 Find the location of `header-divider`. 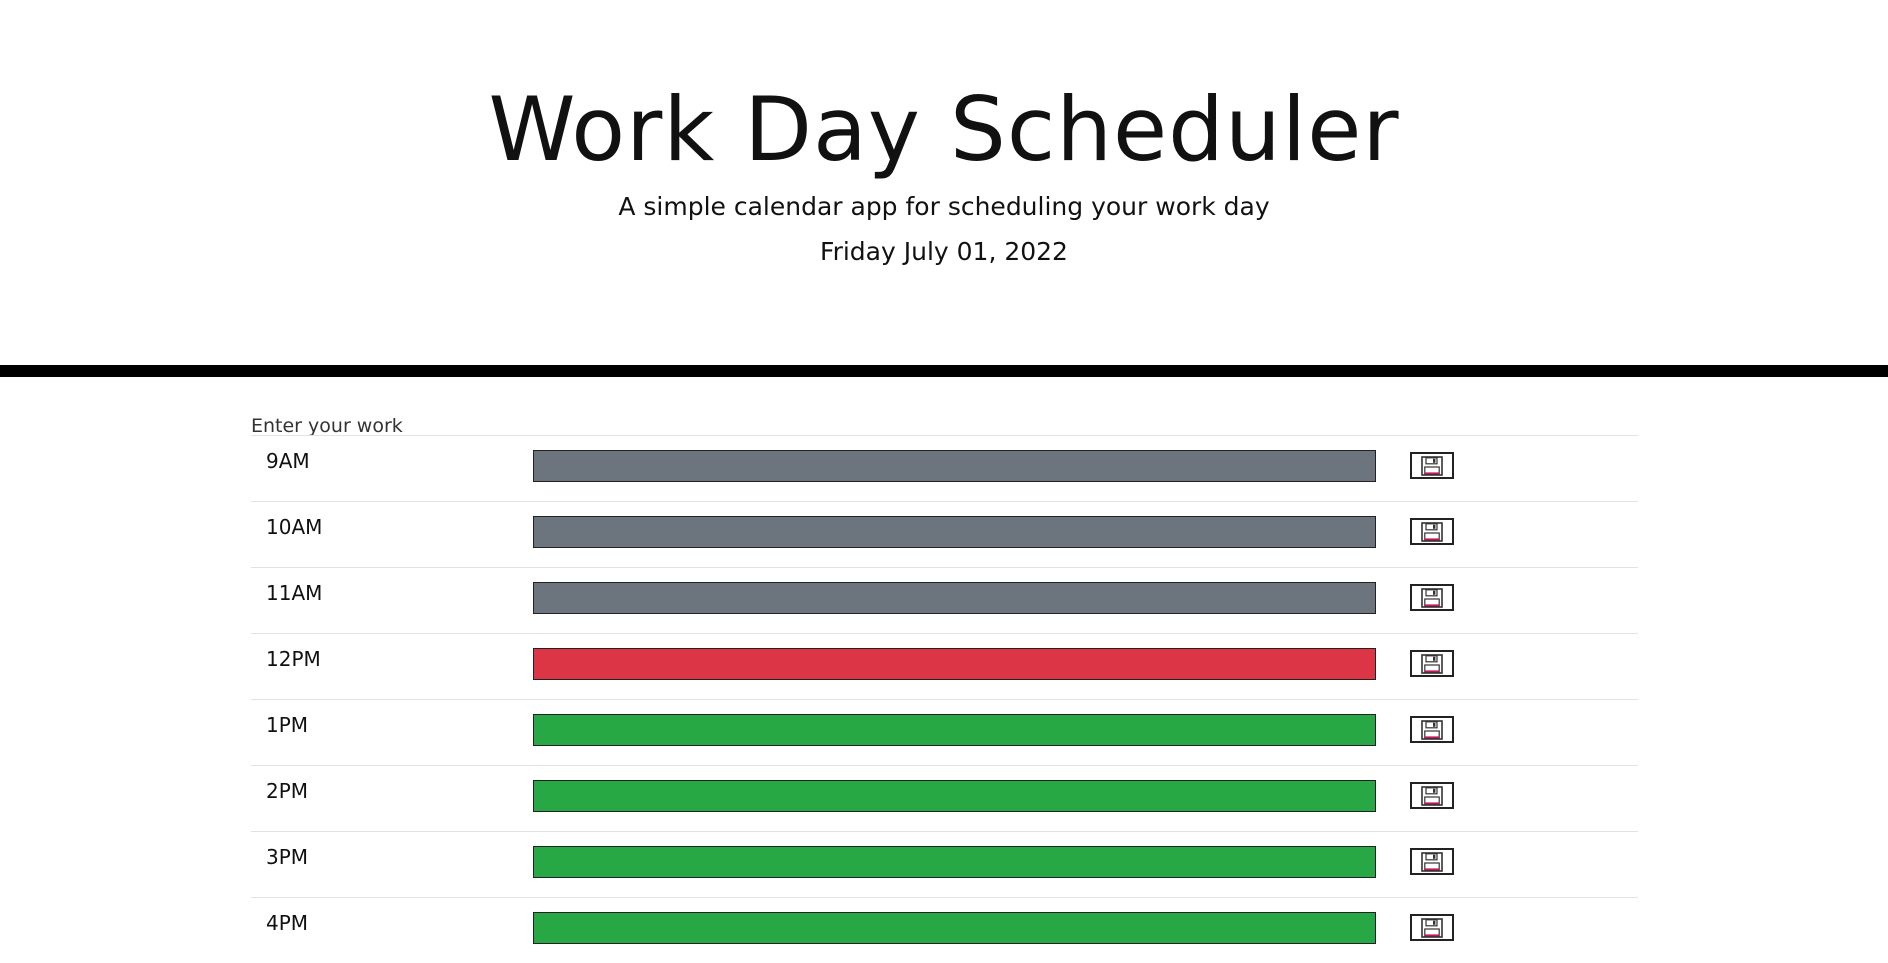

header-divider is located at coordinates (944, 371).